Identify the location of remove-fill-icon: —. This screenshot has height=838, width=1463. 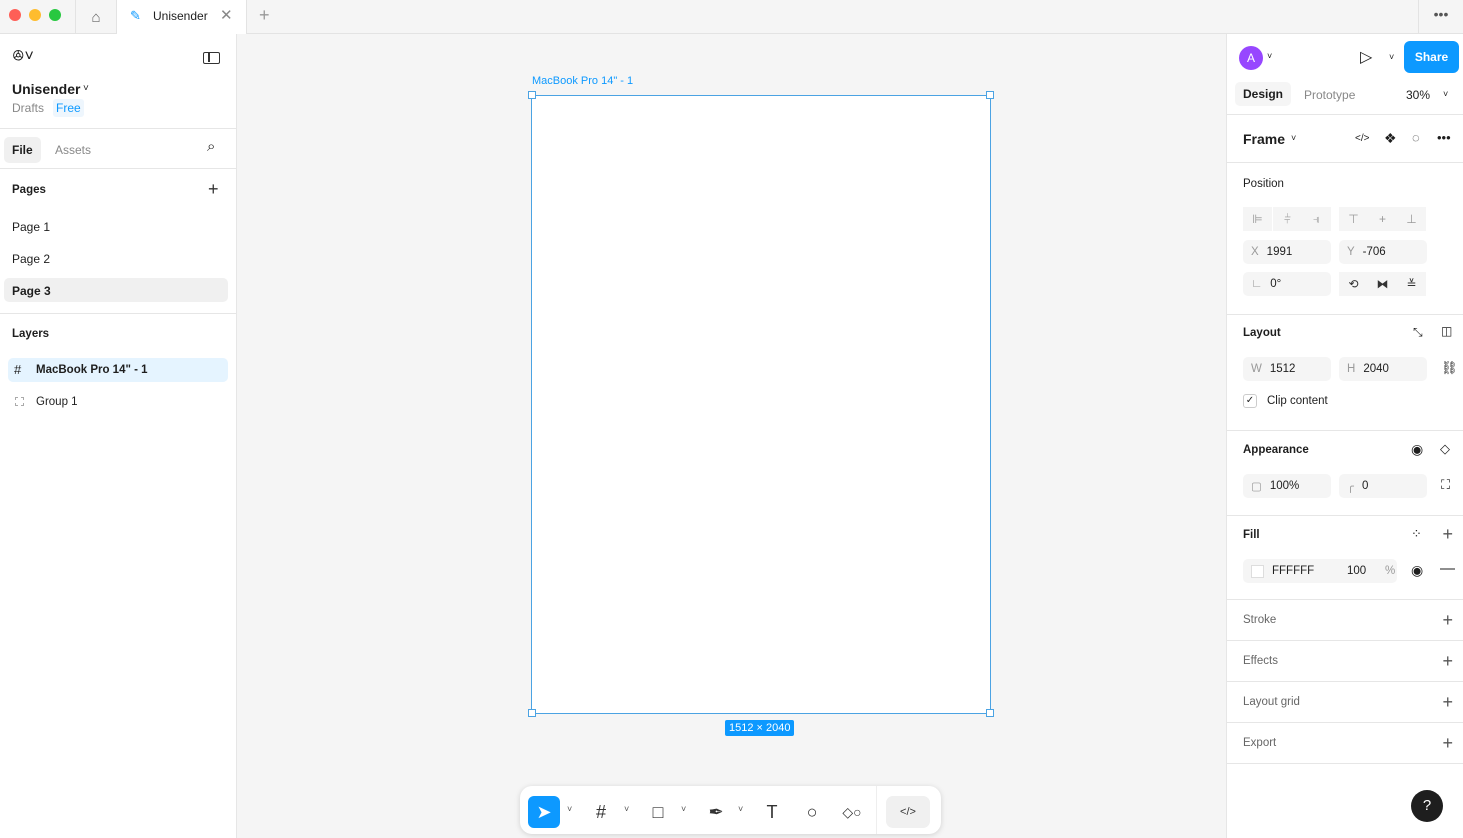
(1447, 568).